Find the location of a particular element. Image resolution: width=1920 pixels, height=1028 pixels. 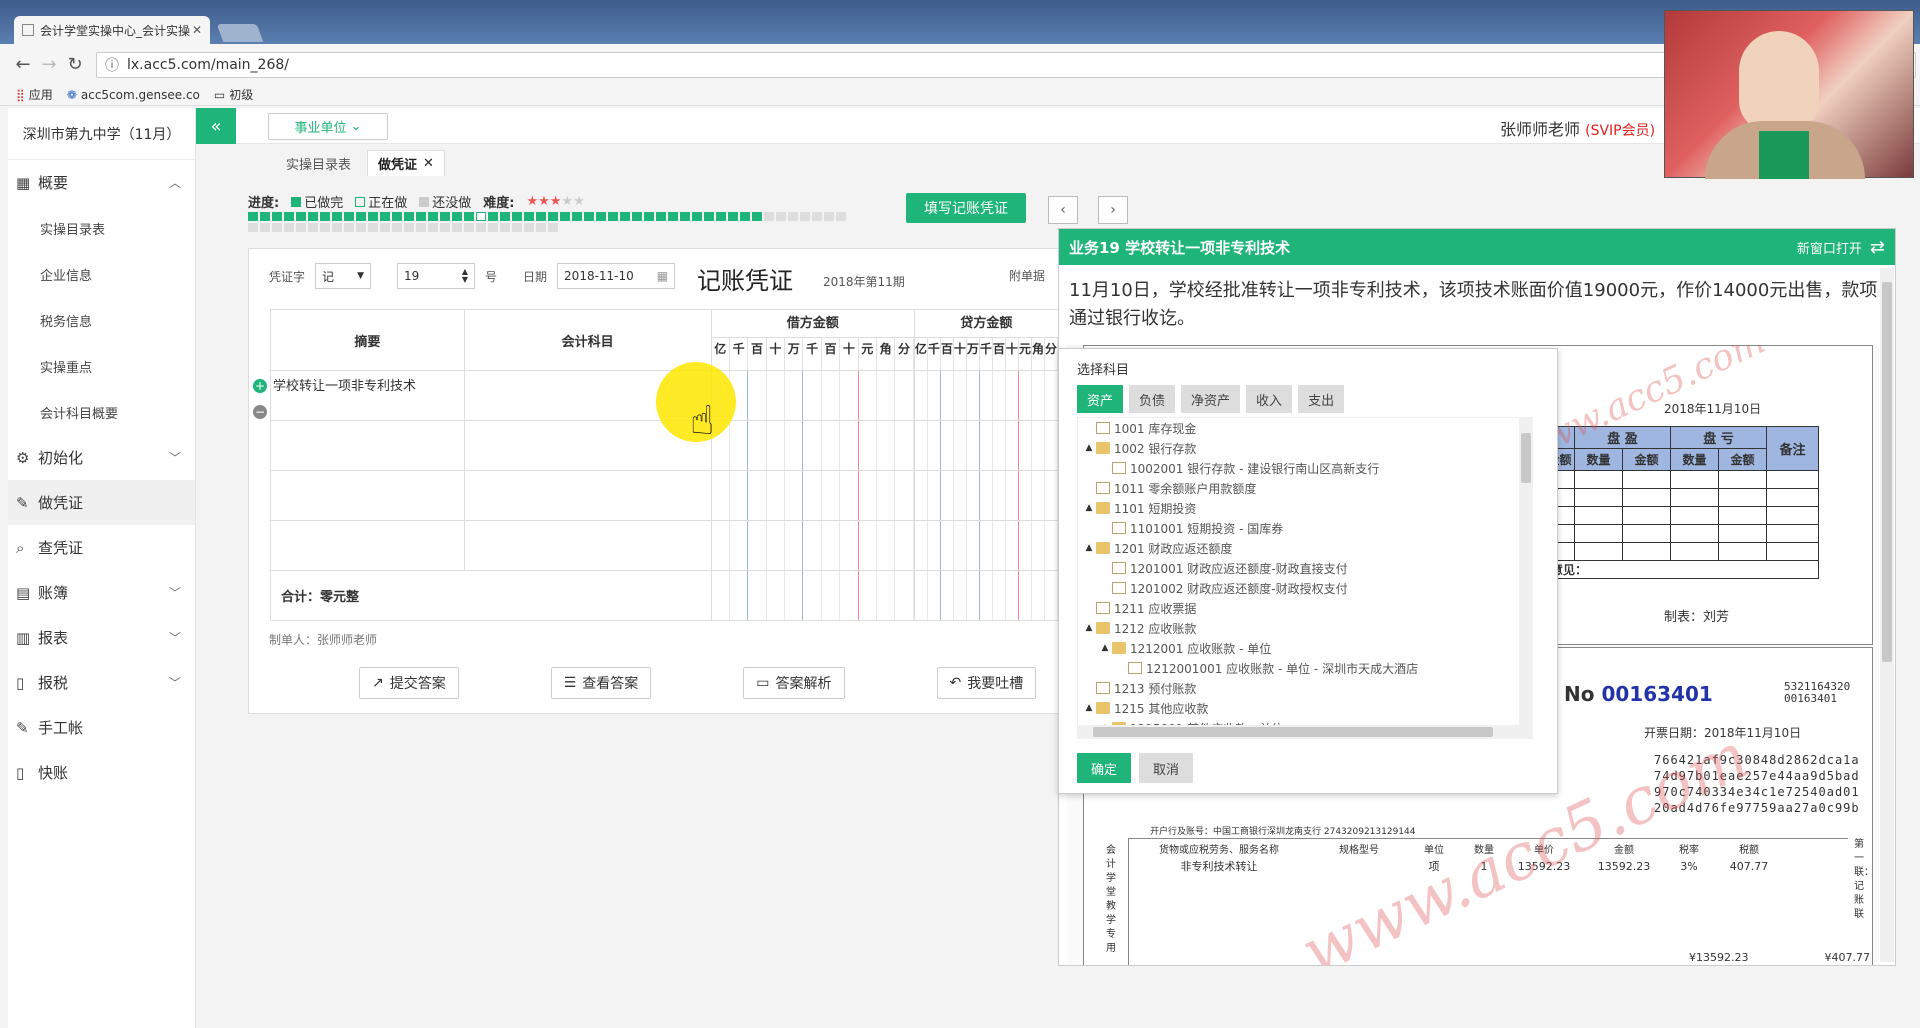

tree-node: ▲ 1215 其他应收款 is located at coordinates (1305, 708).